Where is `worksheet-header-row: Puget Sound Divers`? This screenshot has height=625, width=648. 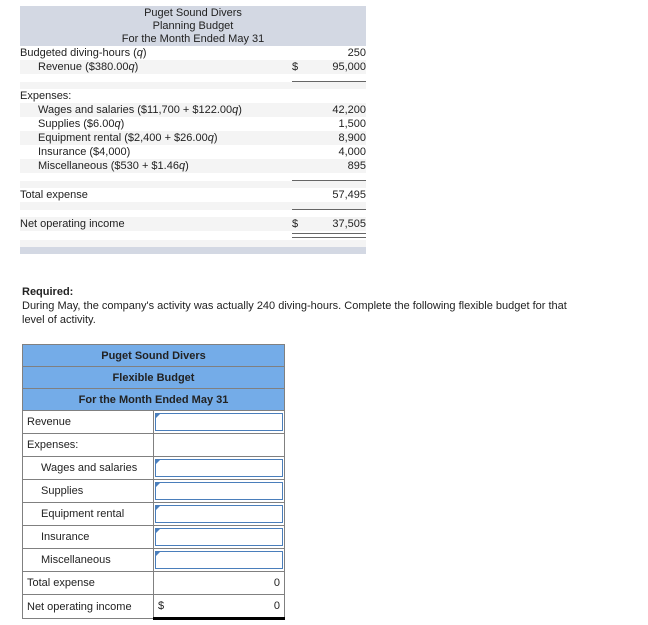
worksheet-header-row: Puget Sound Divers is located at coordinates (153, 355).